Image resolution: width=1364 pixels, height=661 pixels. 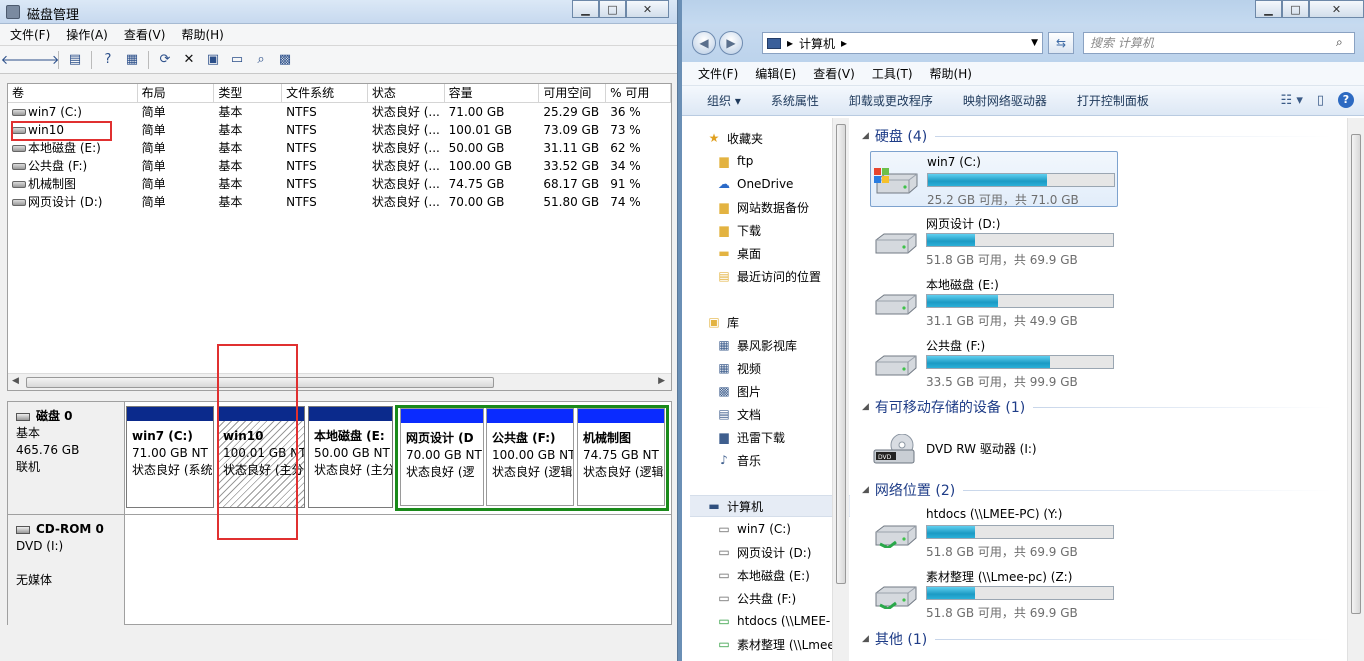 I want to click on col-volume: 卷, so click(x=73, y=93).